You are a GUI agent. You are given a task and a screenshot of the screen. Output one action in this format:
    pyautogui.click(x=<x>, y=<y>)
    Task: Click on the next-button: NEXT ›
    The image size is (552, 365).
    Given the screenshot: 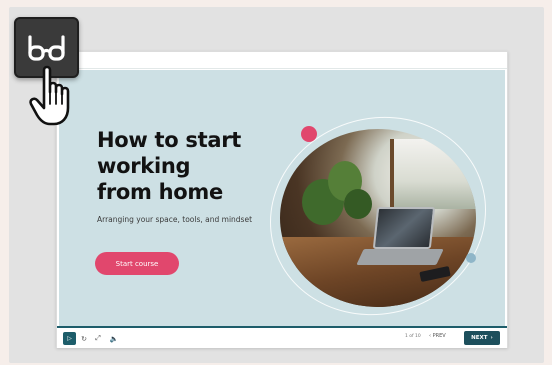 What is the action you would take?
    pyautogui.click(x=482, y=338)
    